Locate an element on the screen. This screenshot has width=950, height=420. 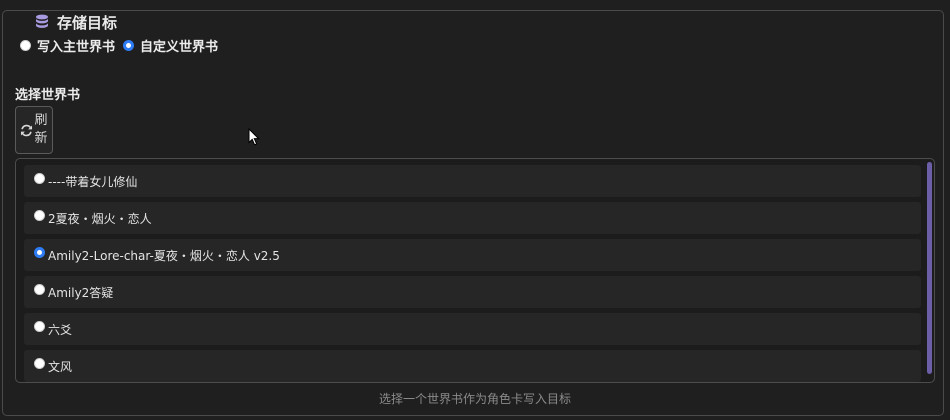
refresh-button: 刷新 is located at coordinates (34, 130).